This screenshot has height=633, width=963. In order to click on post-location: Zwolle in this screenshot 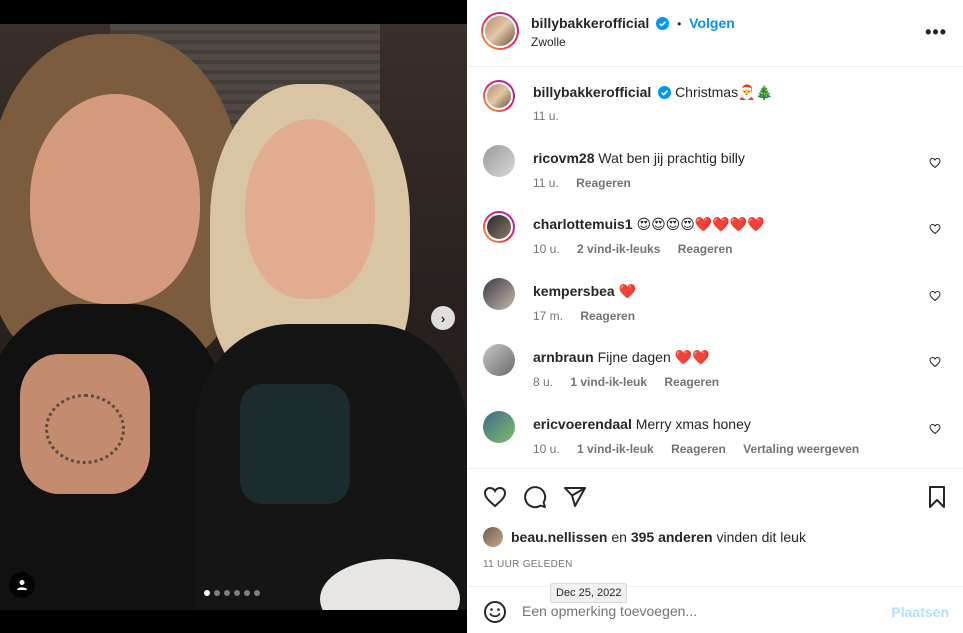, I will do `click(548, 42)`.